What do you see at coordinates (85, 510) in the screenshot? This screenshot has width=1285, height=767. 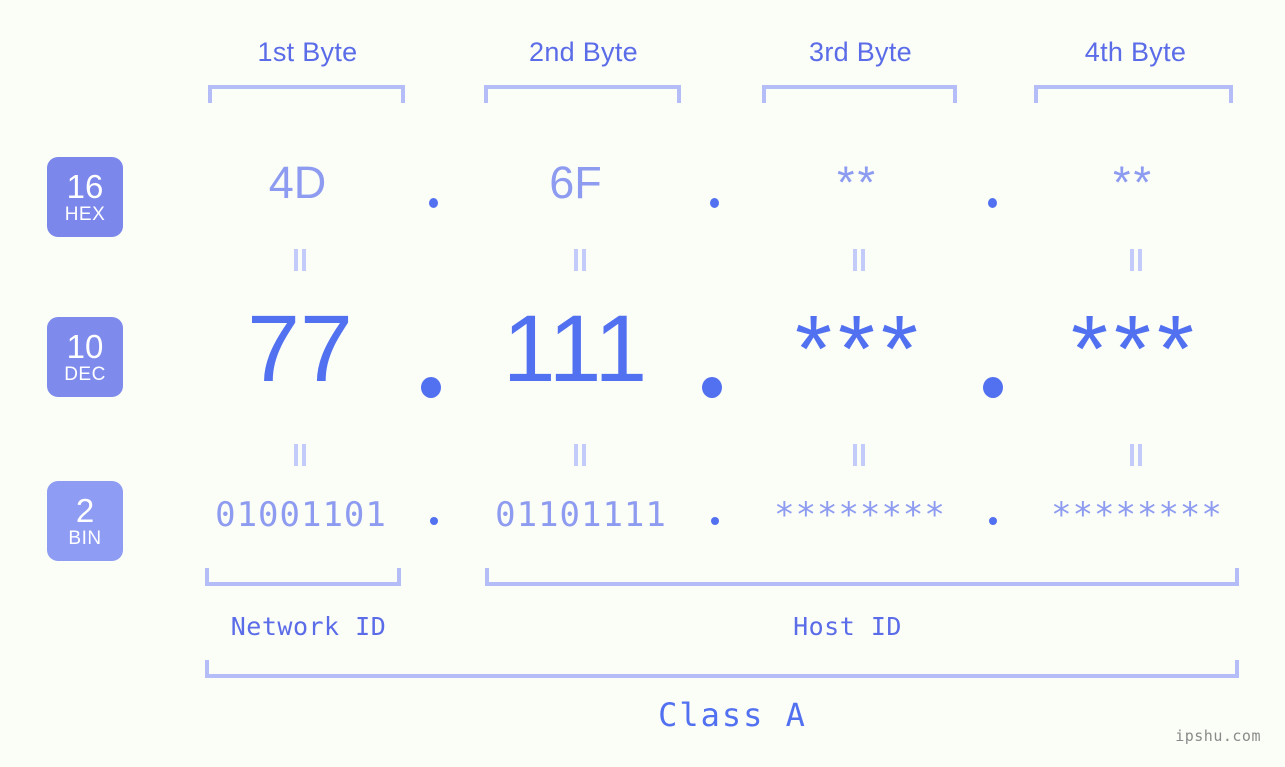 I see `radix-badge-bin-number: 2` at bounding box center [85, 510].